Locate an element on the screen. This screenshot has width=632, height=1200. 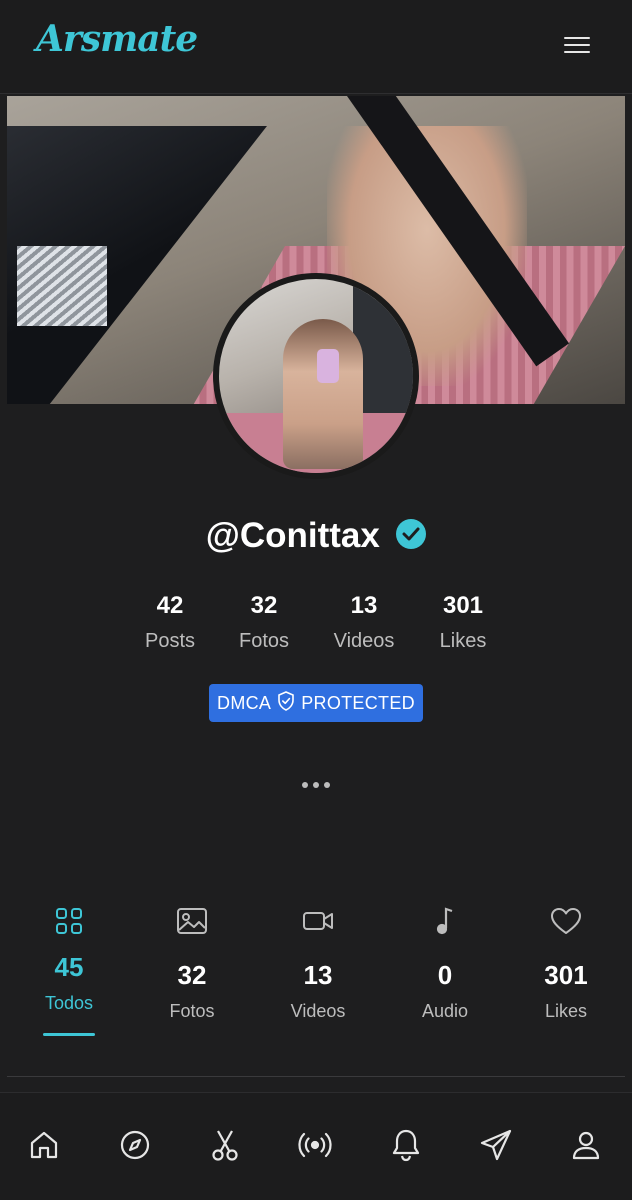
app-logo: Arsmate is located at coordinates (117, 39).